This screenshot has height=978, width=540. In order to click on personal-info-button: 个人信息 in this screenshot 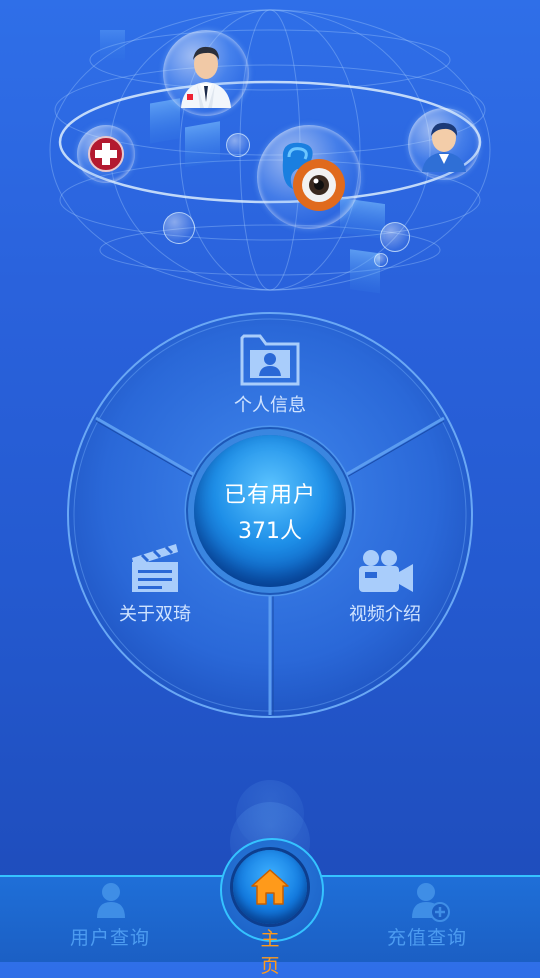, I will do `click(270, 372)`.